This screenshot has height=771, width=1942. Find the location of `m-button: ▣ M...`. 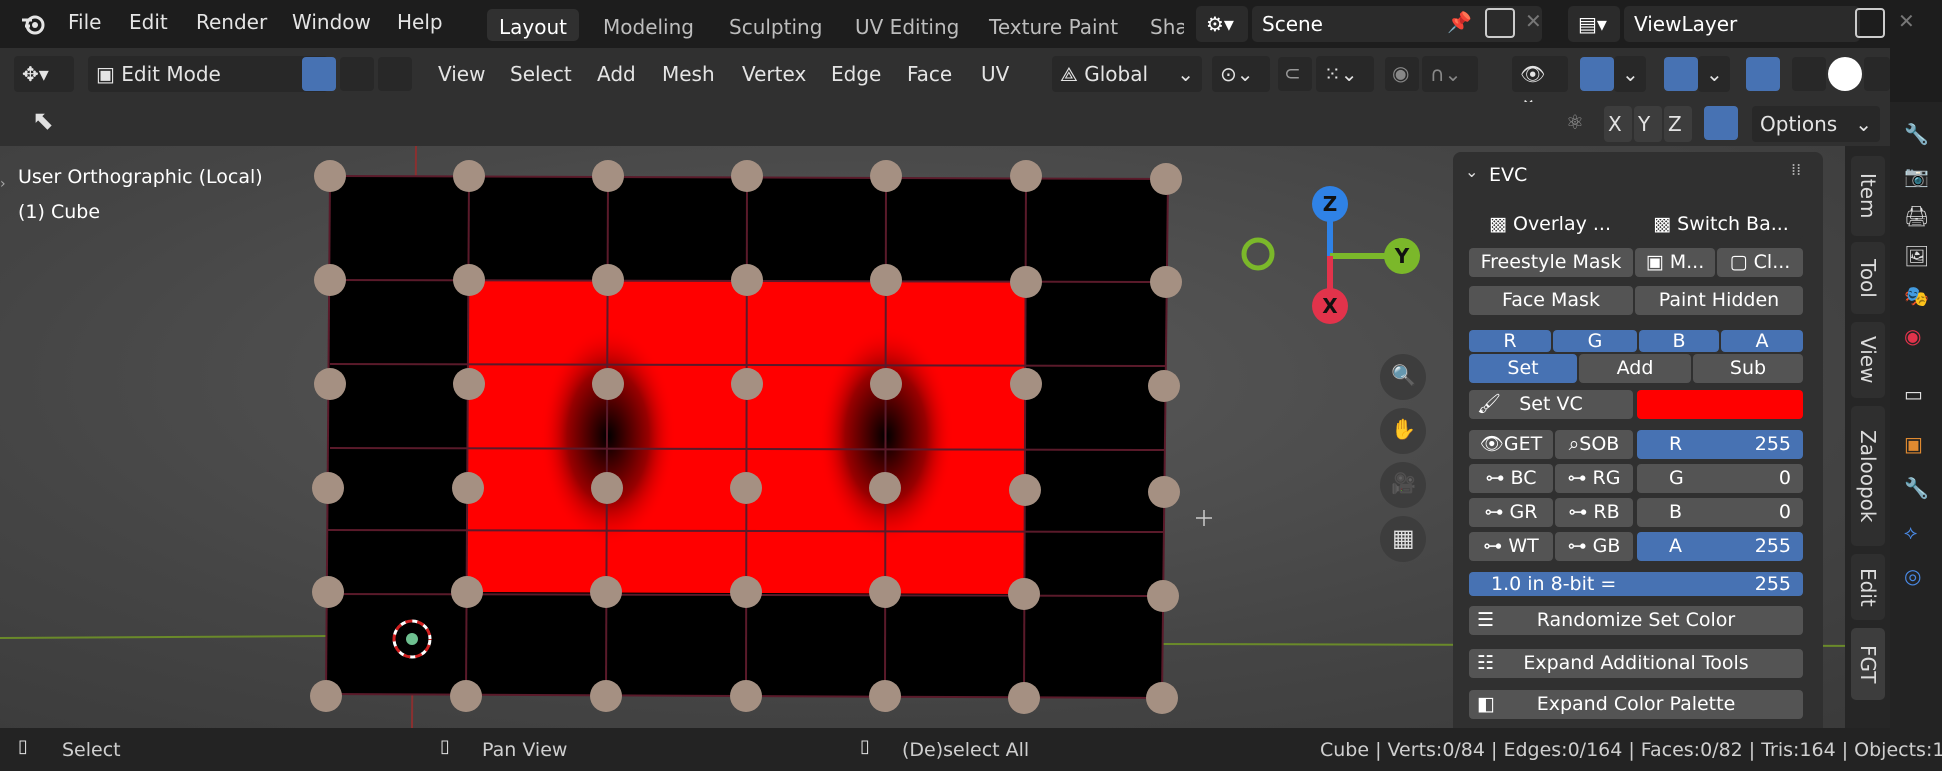

m-button: ▣ M... is located at coordinates (1675, 262).